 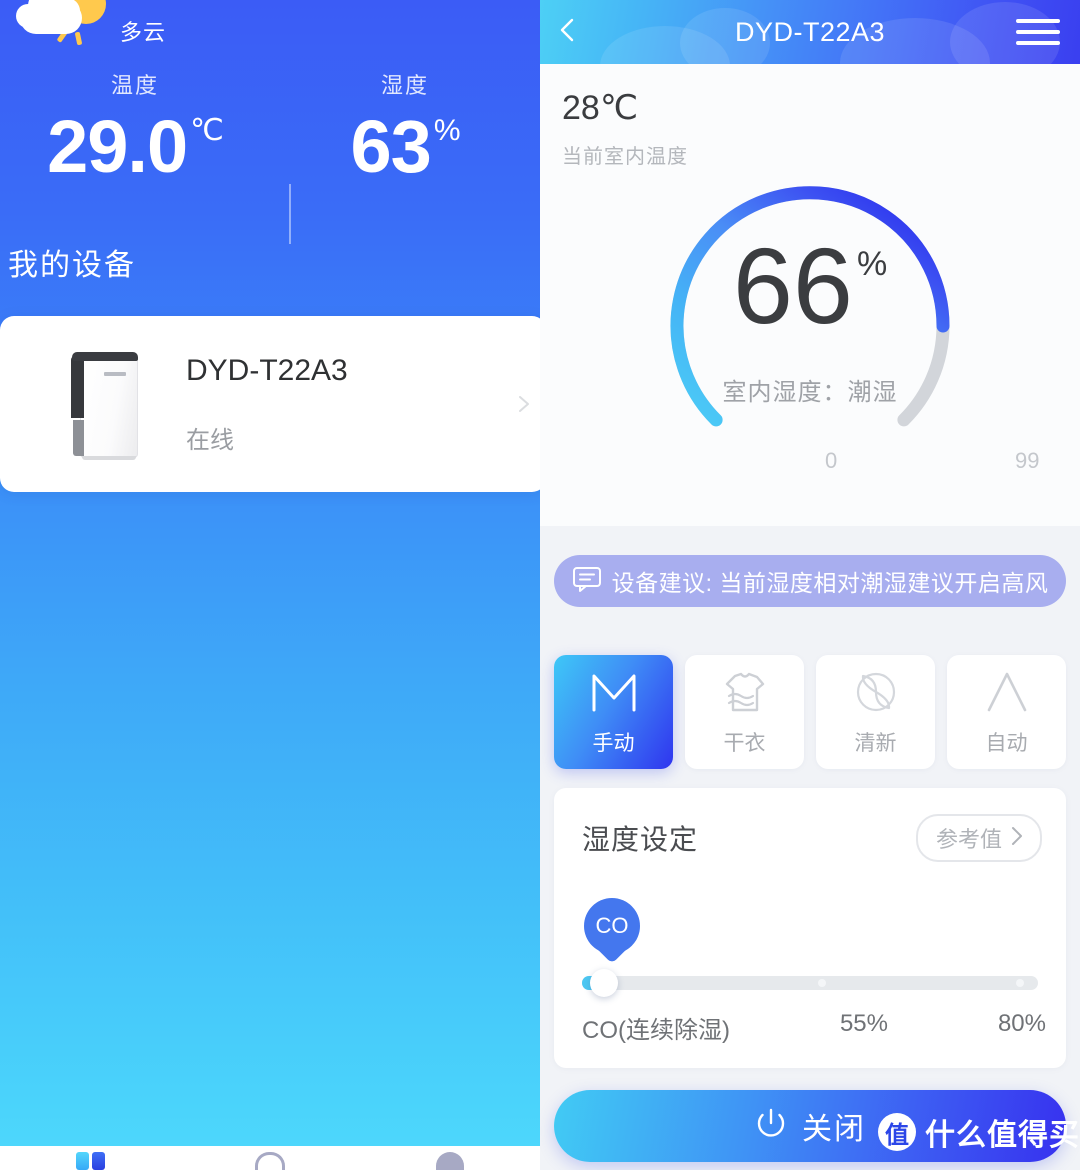 I want to click on indoor-temperature-value: 28℃, so click(x=600, y=108).